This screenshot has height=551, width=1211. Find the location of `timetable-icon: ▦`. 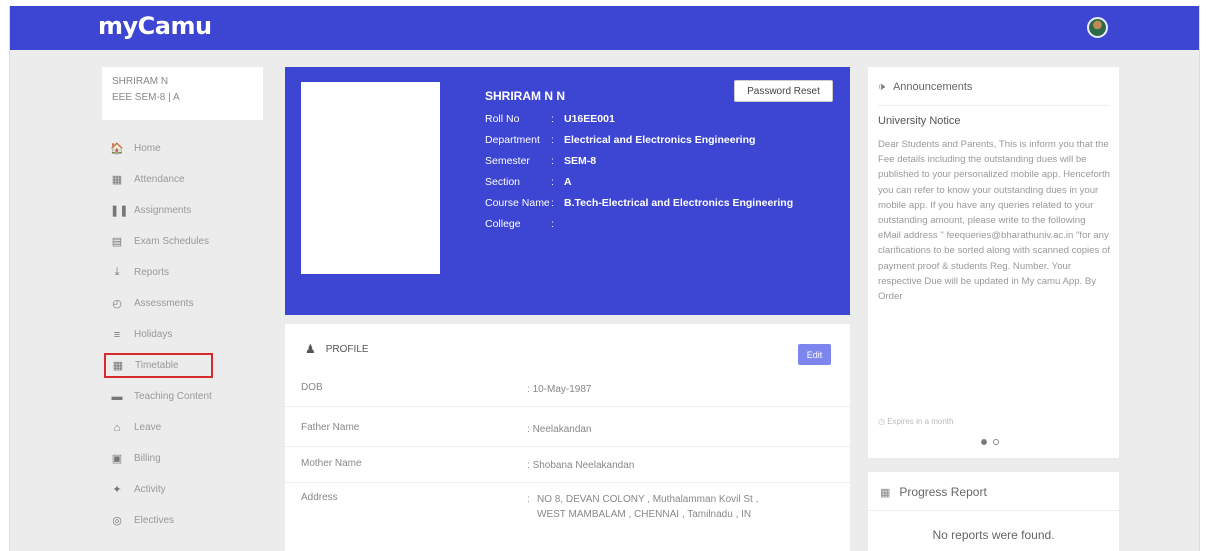

timetable-icon: ▦ is located at coordinates (118, 366).